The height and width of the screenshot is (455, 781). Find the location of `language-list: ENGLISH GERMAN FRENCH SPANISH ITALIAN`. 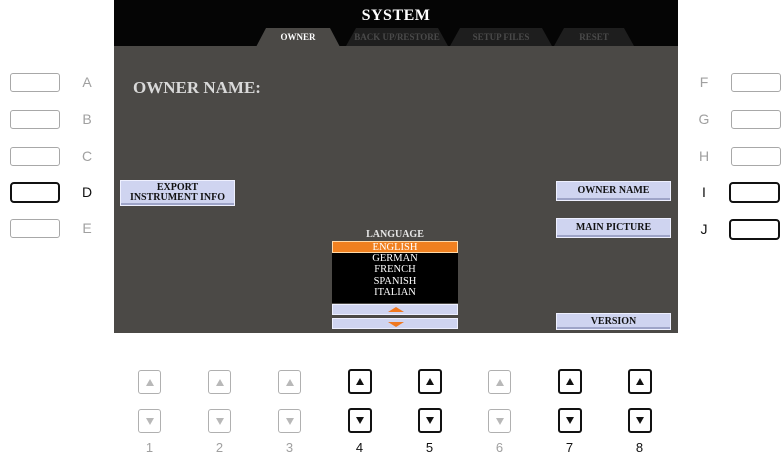

language-list: ENGLISH GERMAN FRENCH SPANISH ITALIAN is located at coordinates (395, 272).